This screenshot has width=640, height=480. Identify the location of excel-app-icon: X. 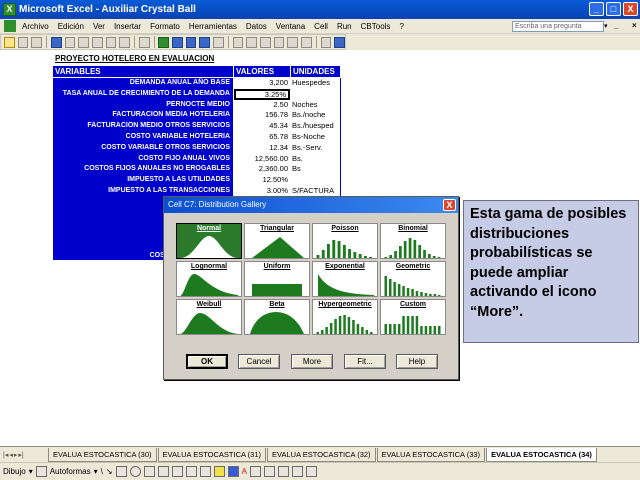
(9, 9).